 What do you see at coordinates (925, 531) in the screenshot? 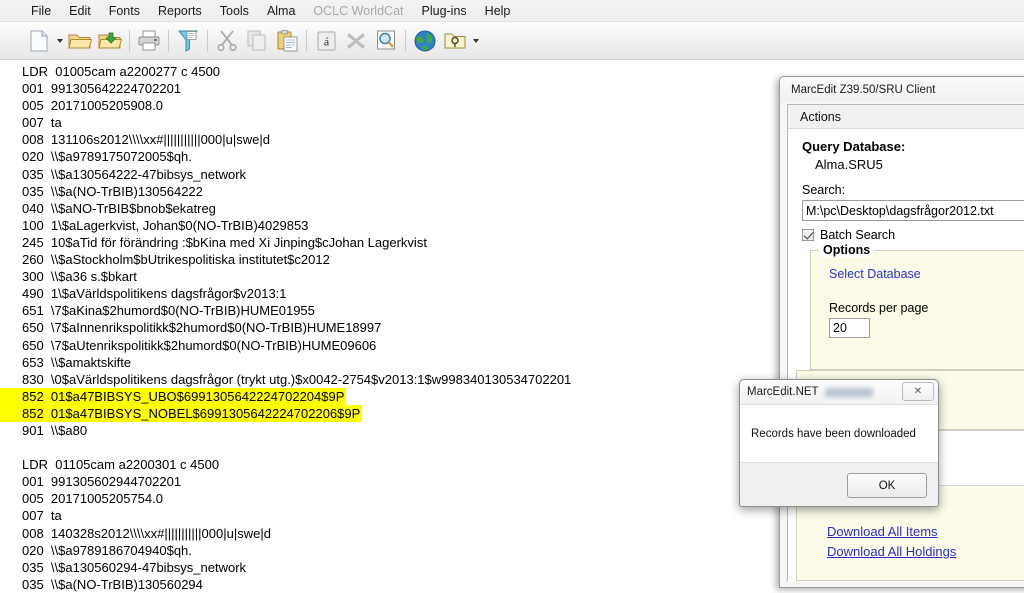
I see `download-all-items-link: Download All Items` at bounding box center [925, 531].